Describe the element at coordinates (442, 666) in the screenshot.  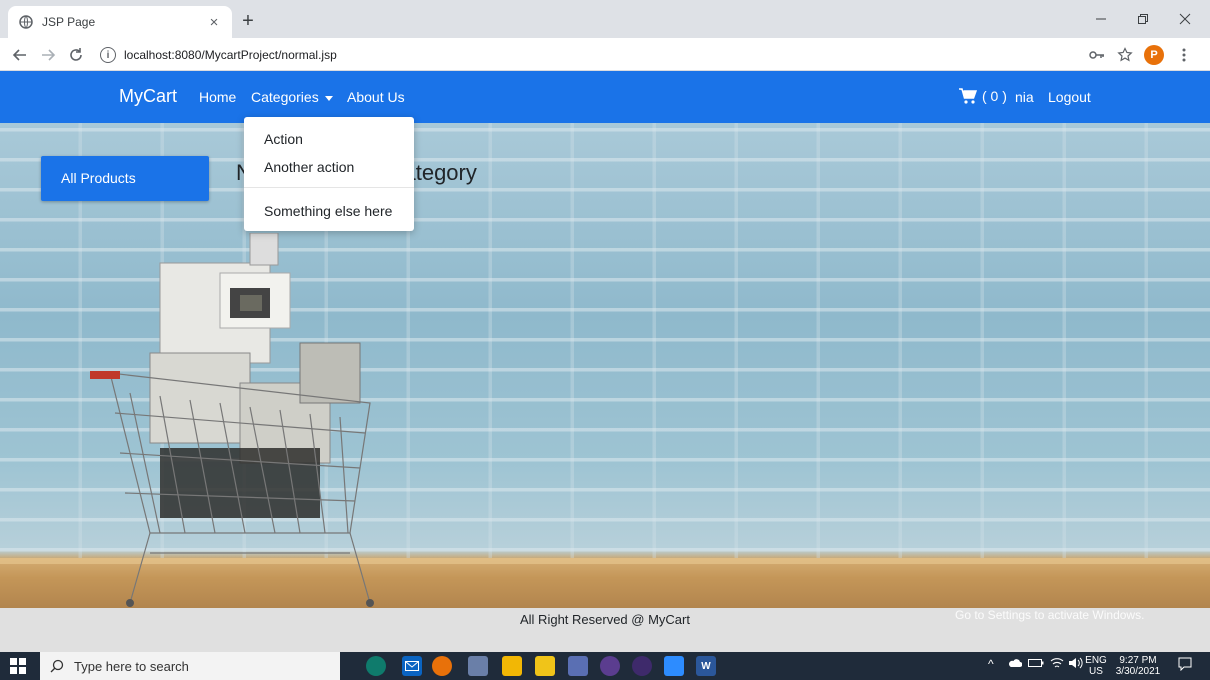
I see `chrome-icon` at that location.